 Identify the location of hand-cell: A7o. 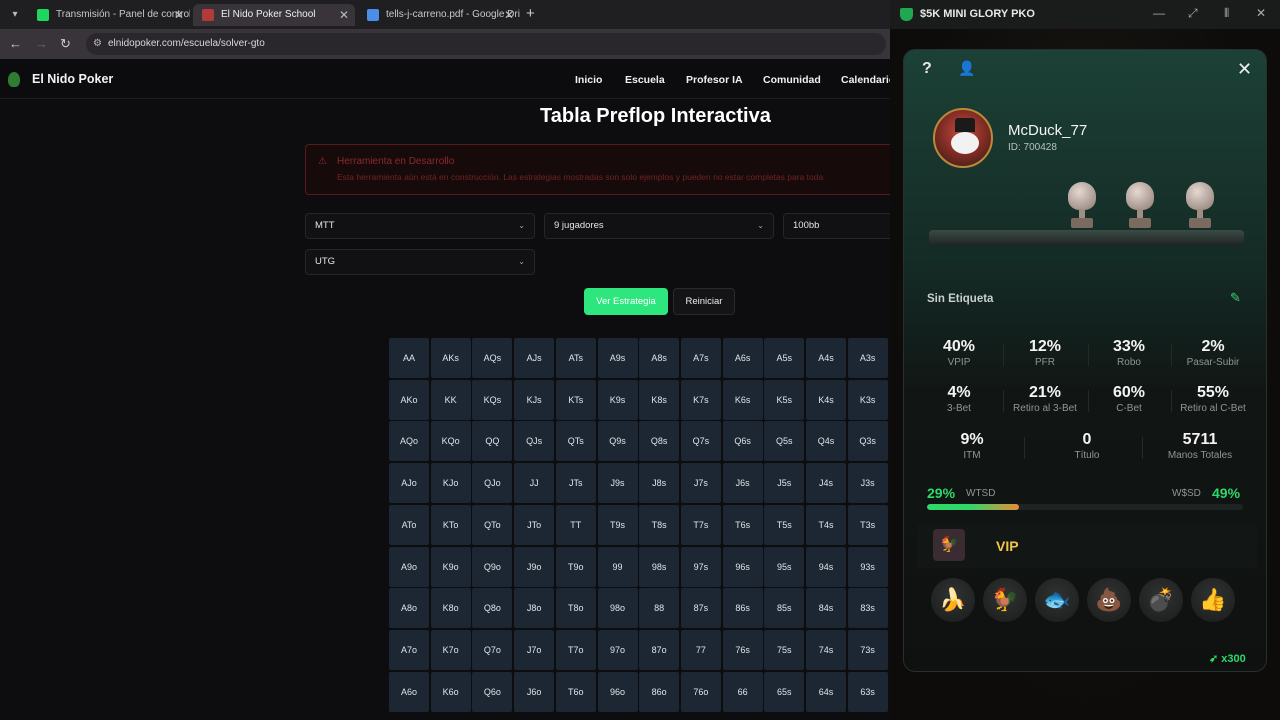
(409, 649).